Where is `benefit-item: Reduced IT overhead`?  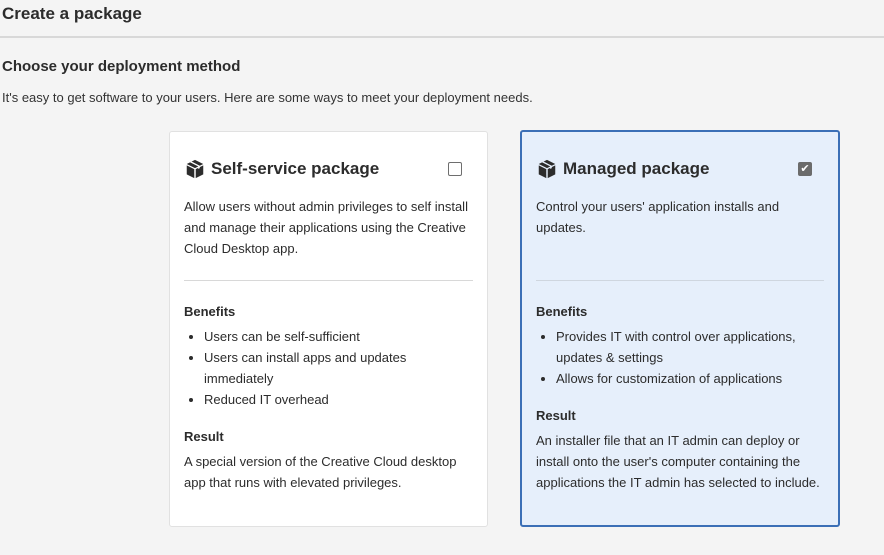 benefit-item: Reduced IT overhead is located at coordinates (339, 399).